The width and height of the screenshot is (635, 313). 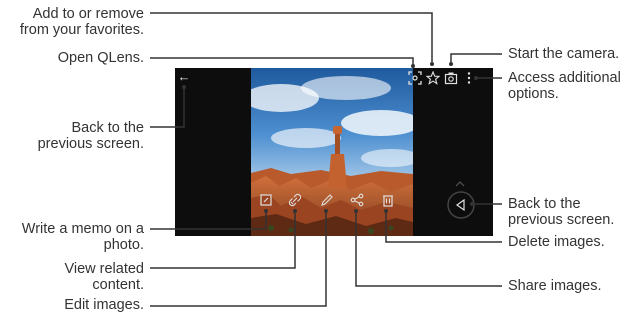 What do you see at coordinates (104, 277) in the screenshot?
I see `callout-related: View related content.` at bounding box center [104, 277].